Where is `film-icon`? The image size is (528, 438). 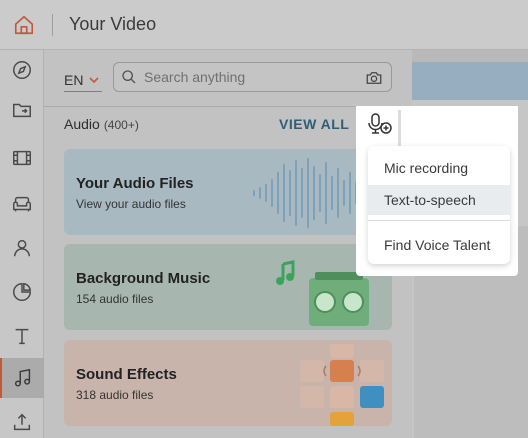 film-icon is located at coordinates (22, 158).